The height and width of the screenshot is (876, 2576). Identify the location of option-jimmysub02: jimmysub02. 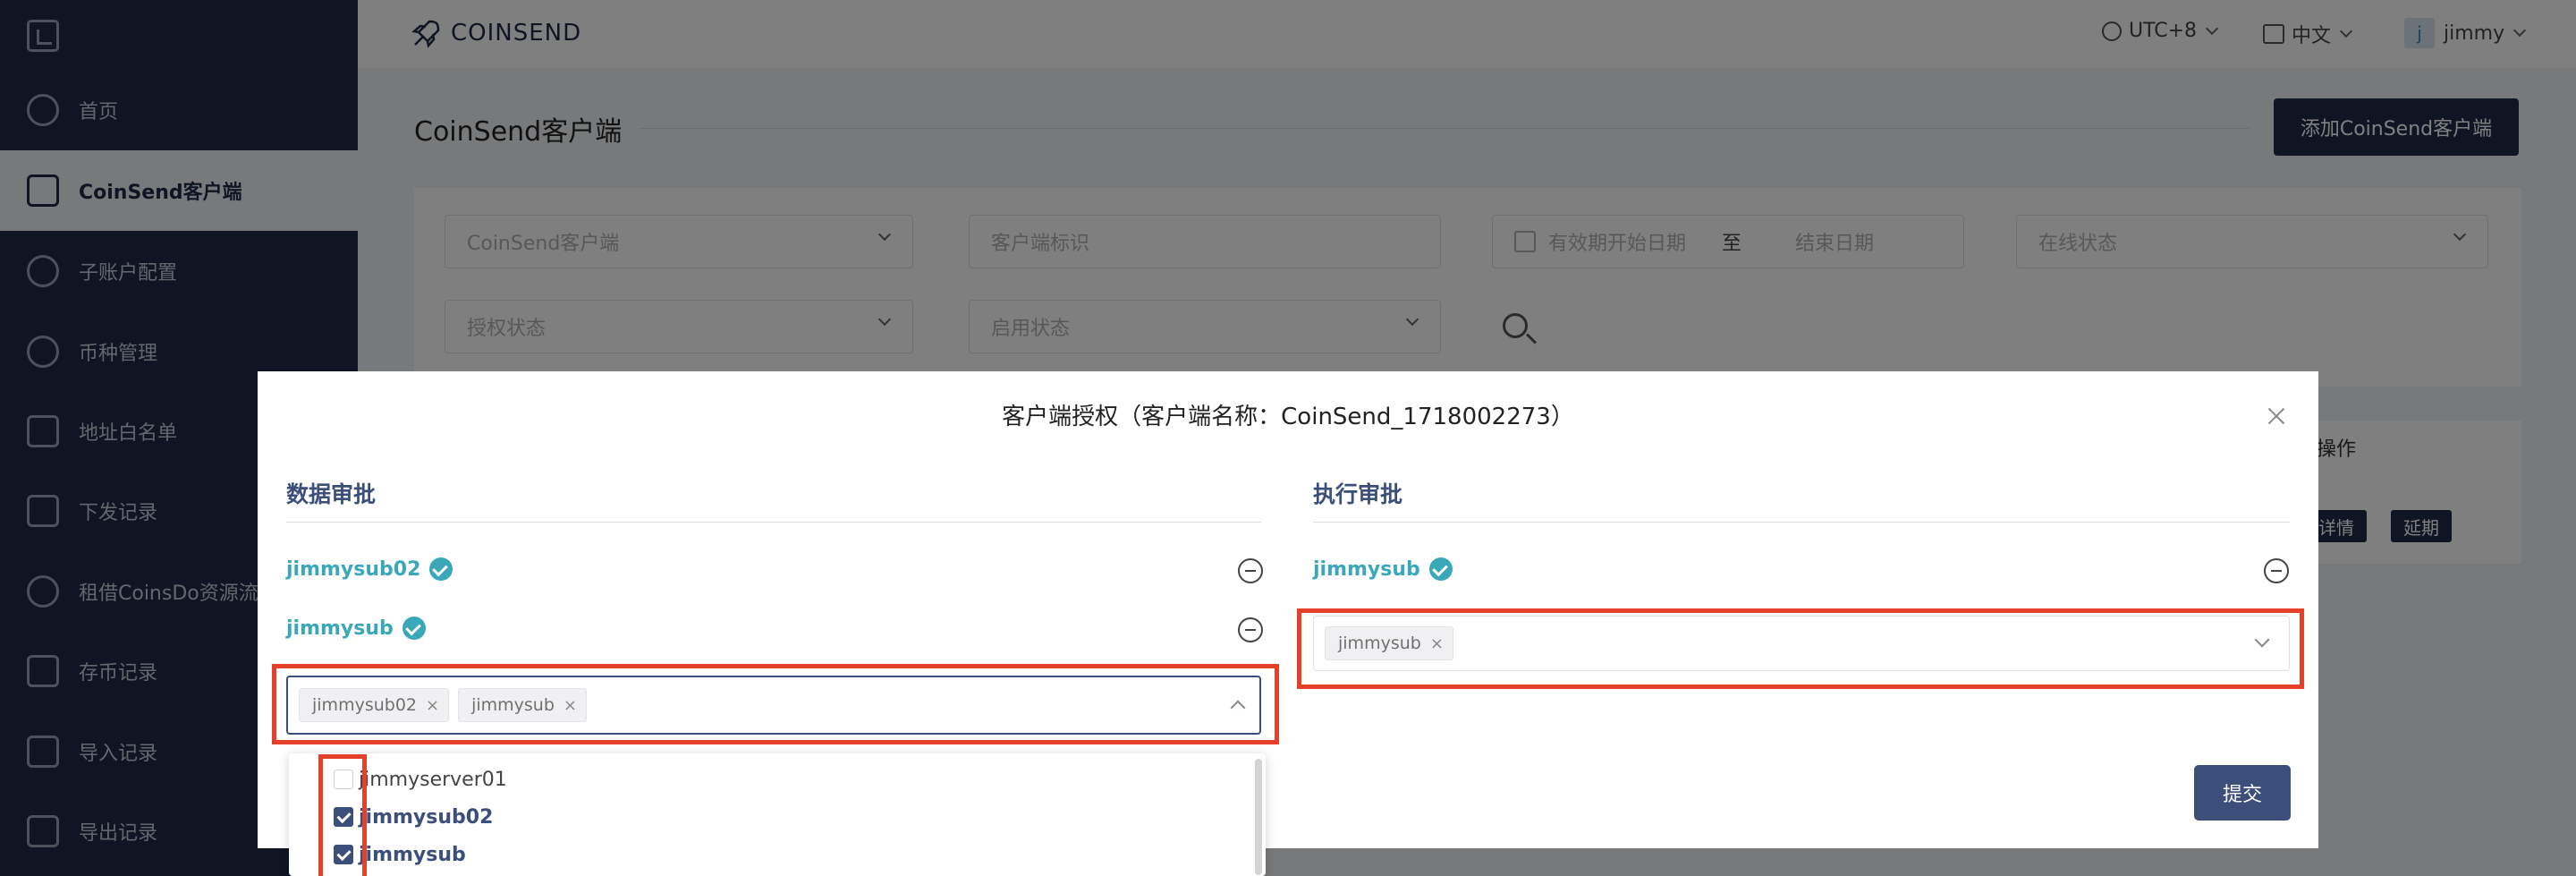
(777, 817).